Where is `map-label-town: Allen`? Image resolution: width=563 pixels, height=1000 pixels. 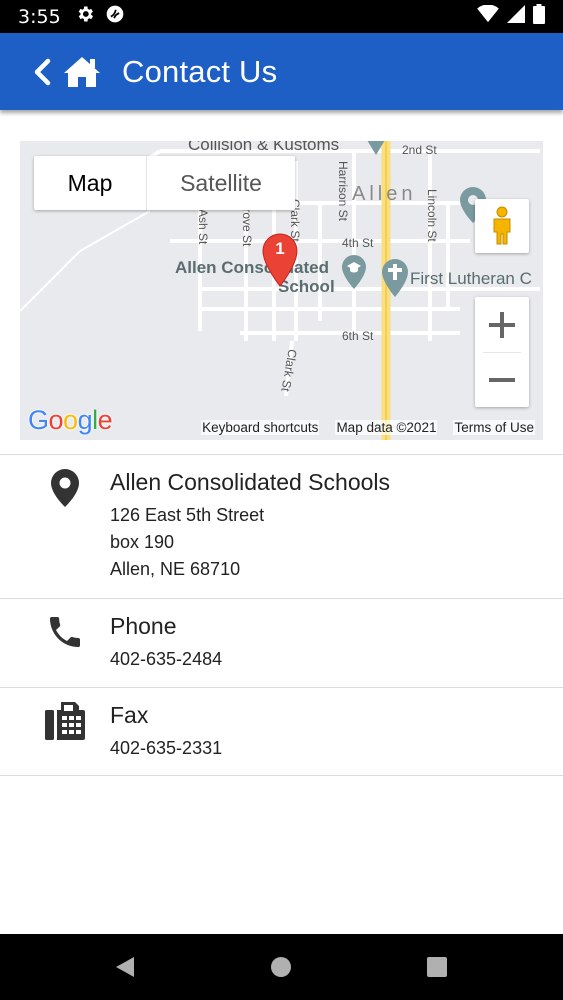
map-label-town: Allen is located at coordinates (384, 194).